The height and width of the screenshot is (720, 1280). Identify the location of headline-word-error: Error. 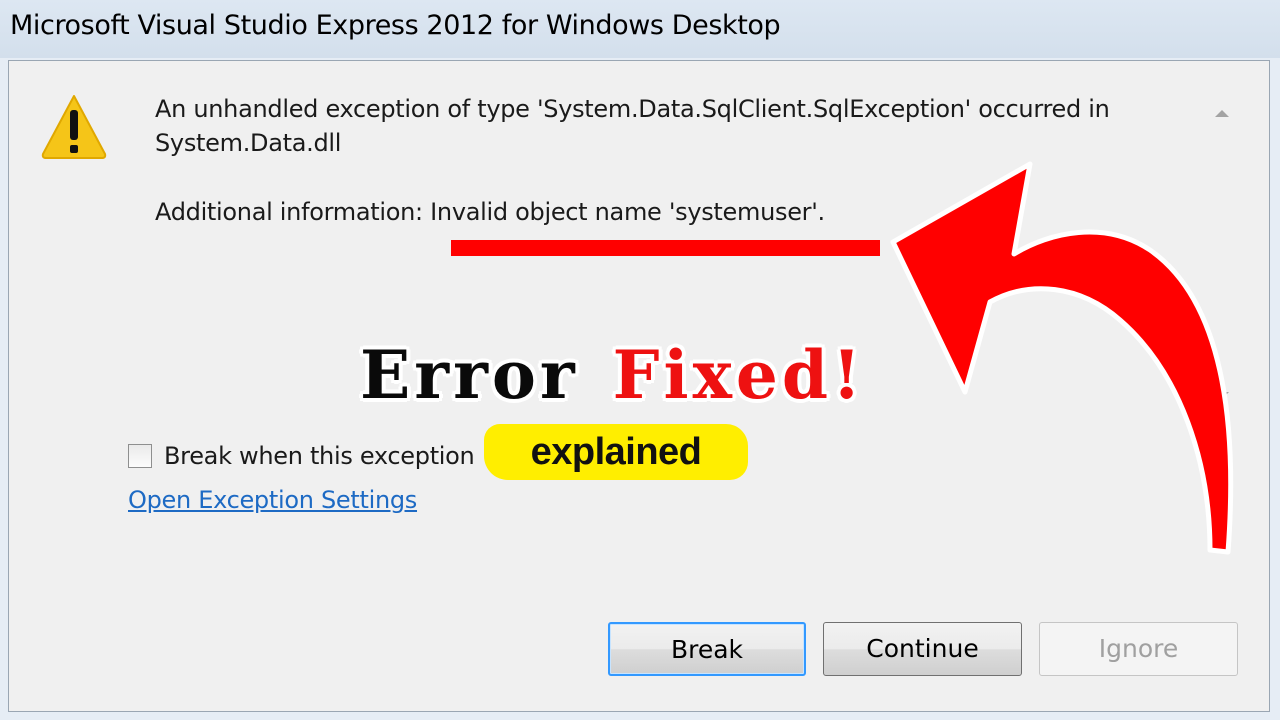
(469, 375).